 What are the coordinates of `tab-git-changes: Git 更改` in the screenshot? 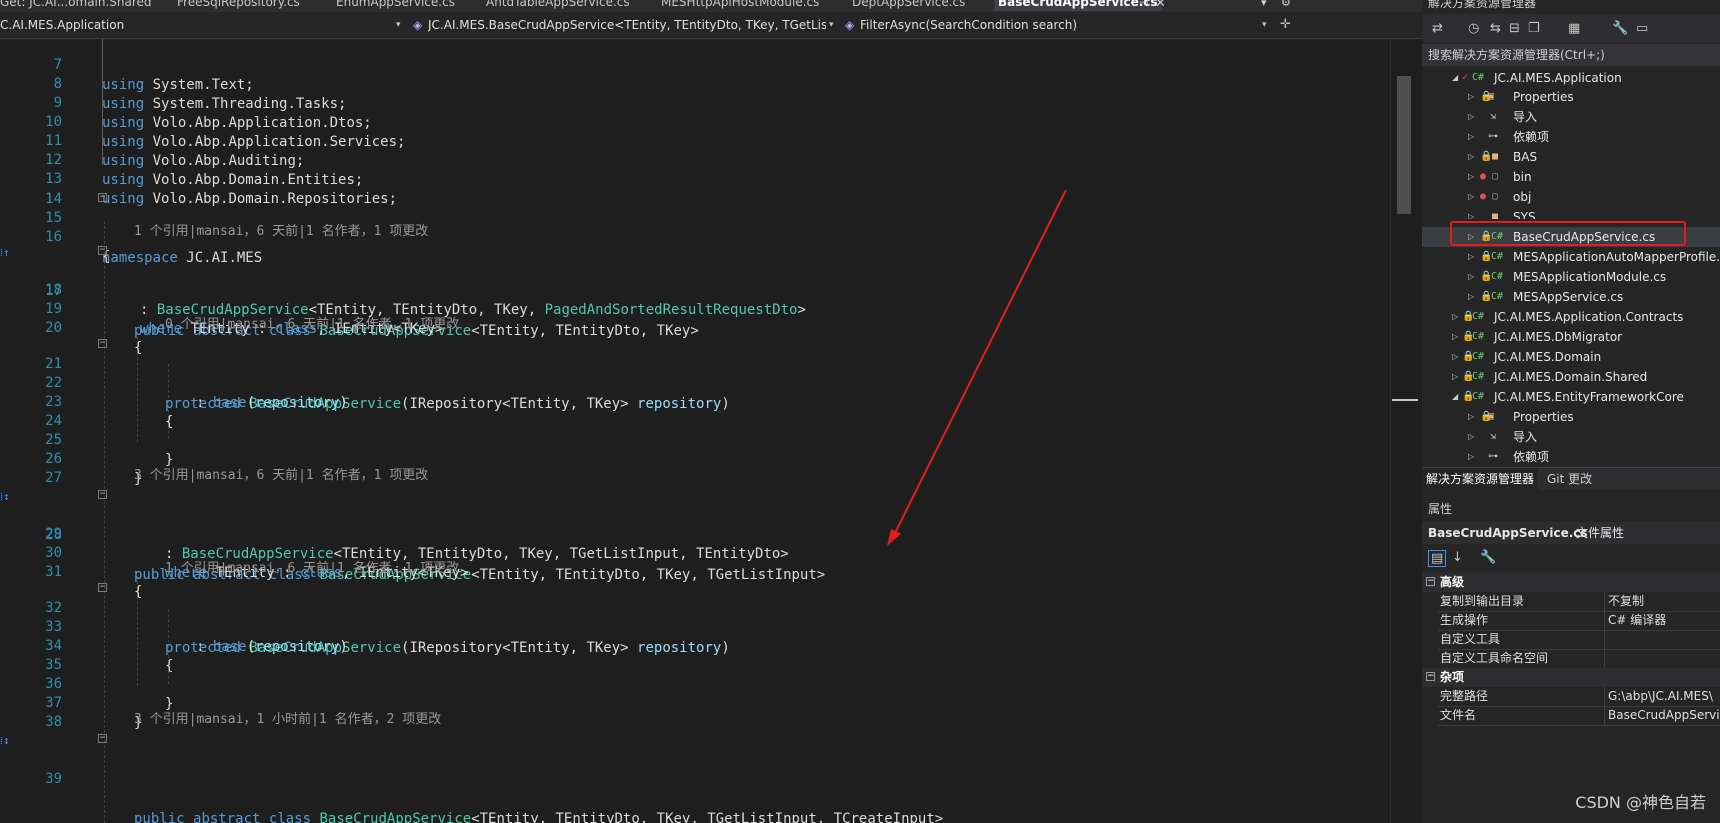 It's located at (1569, 479).